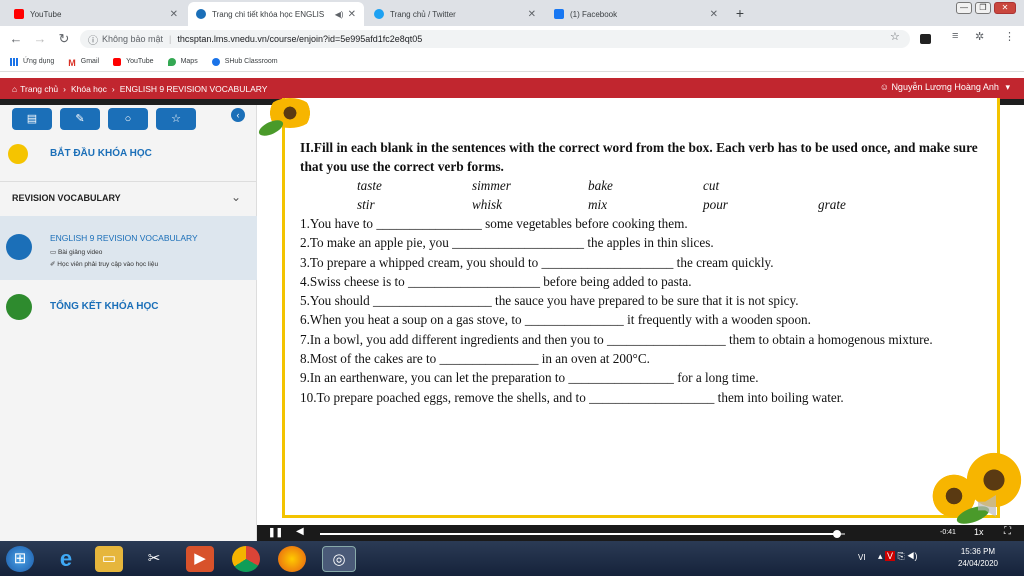 Image resolution: width=1024 pixels, height=576 pixels. I want to click on tab-twitter: Trang chủ / Twitter ✕, so click(455, 14).